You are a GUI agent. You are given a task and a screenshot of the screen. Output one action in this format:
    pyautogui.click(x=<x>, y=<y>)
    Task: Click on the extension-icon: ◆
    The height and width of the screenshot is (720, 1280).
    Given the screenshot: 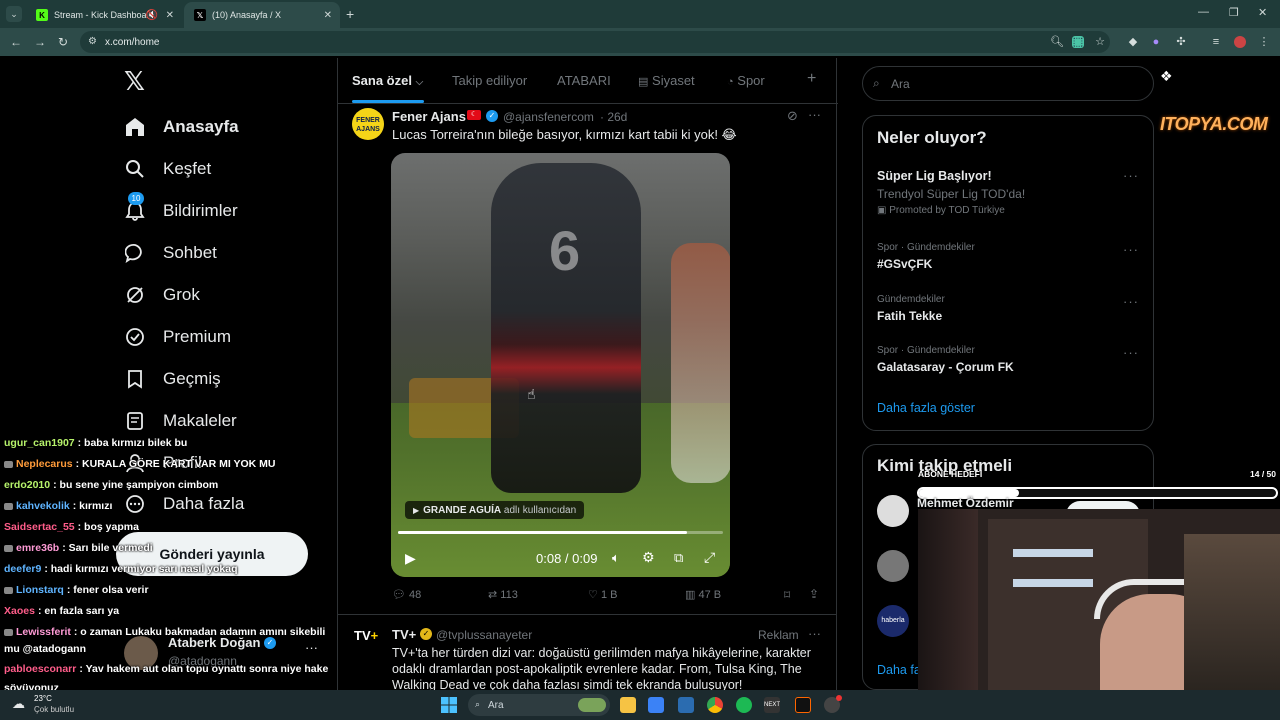 What is the action you would take?
    pyautogui.click(x=1133, y=42)
    